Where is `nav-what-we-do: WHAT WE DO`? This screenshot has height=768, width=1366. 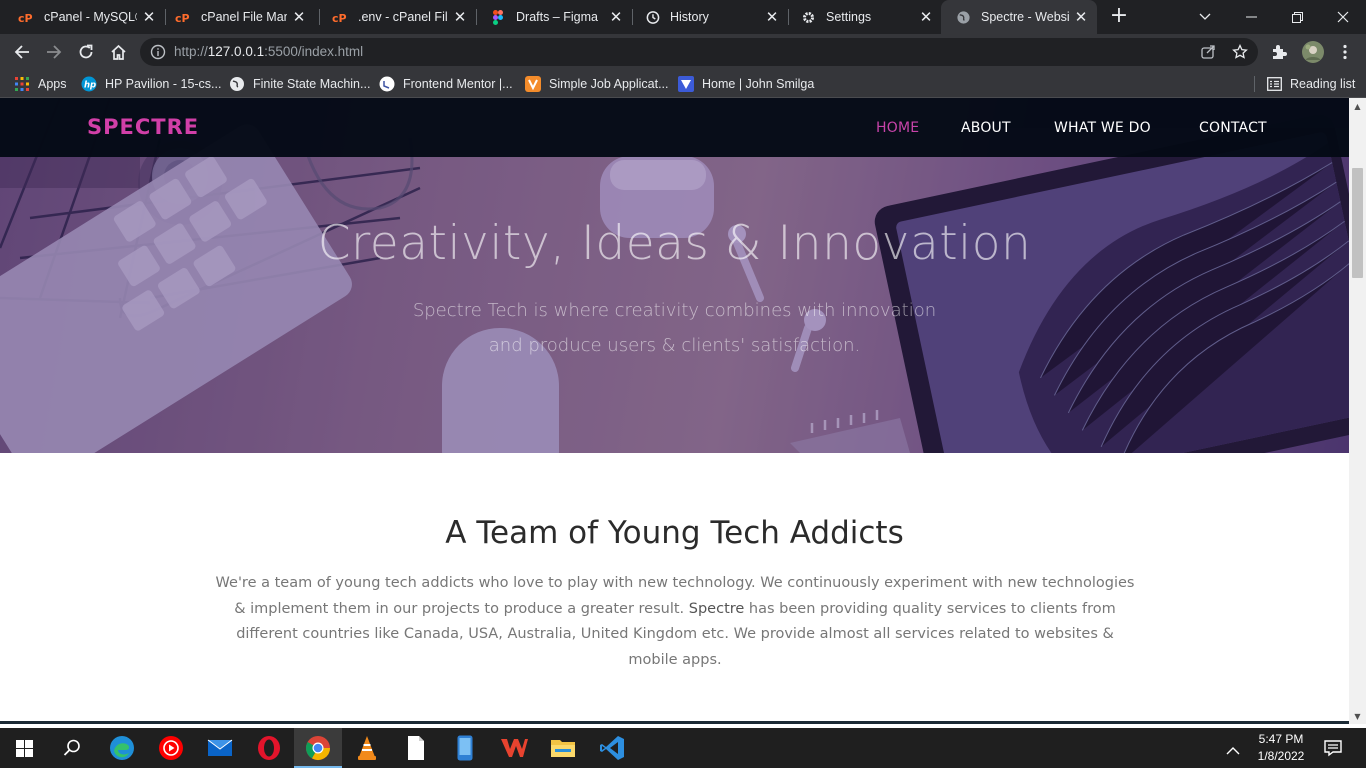 nav-what-we-do: WHAT WE DO is located at coordinates (1102, 128).